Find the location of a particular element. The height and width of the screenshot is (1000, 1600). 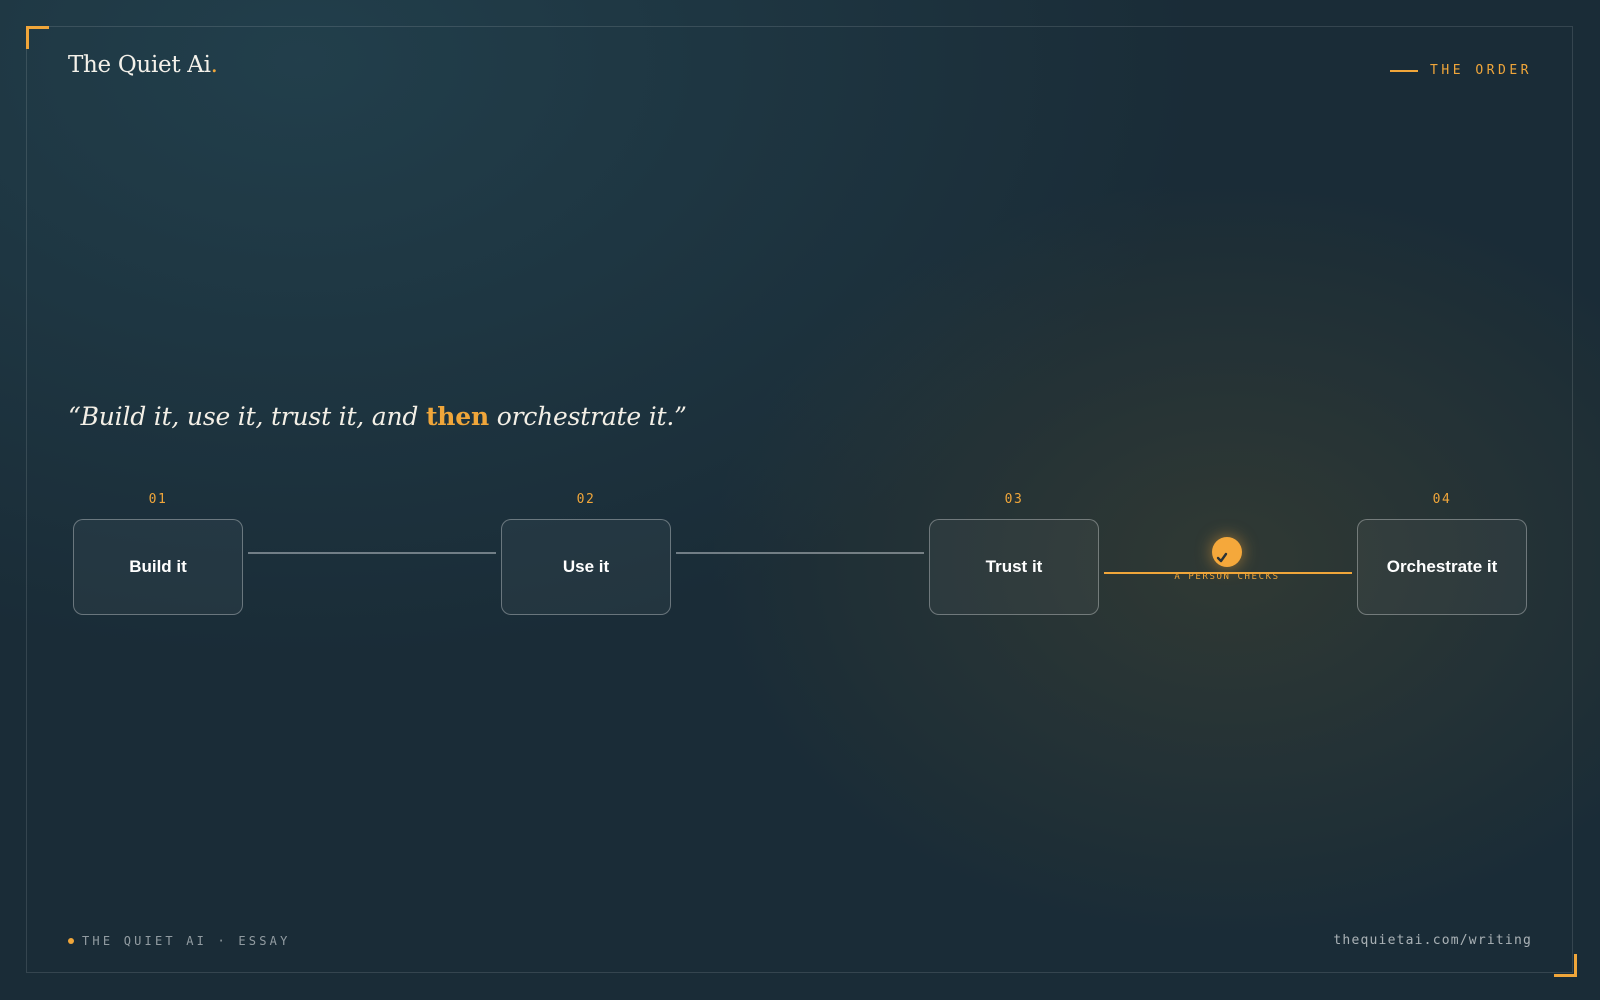

check-icon is located at coordinates (1222, 557).